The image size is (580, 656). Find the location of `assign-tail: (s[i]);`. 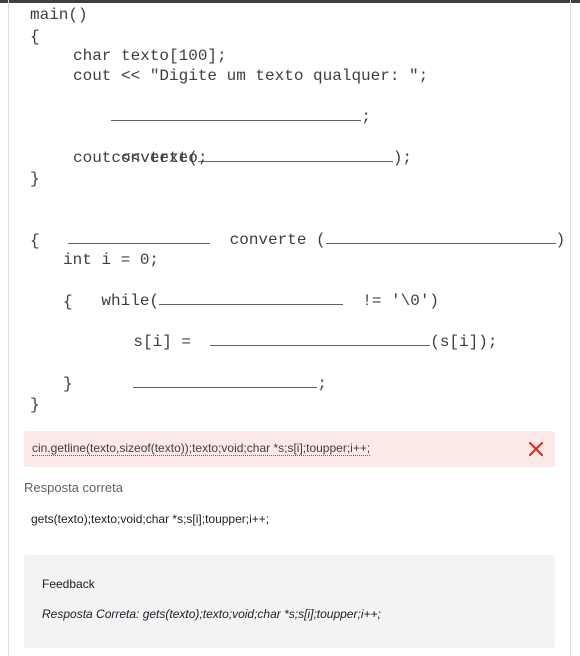

assign-tail: (s[i]); is located at coordinates (464, 342).